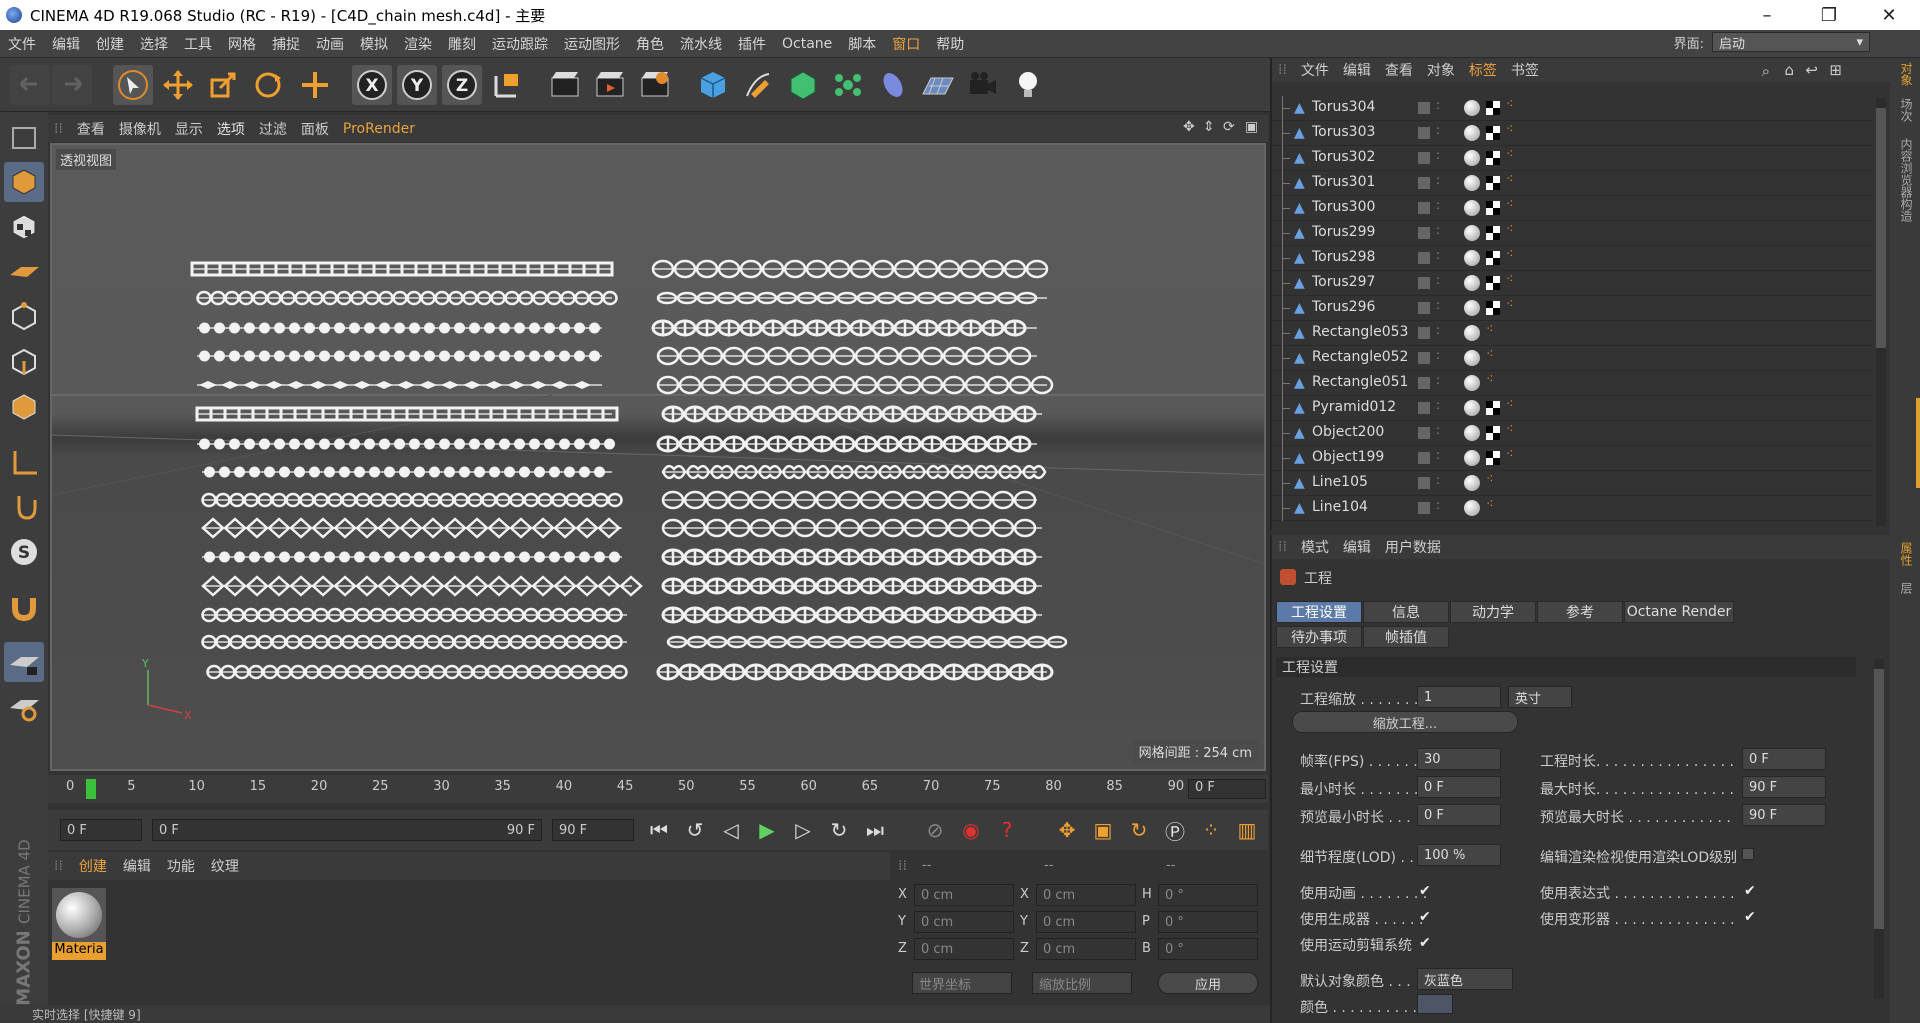 The width and height of the screenshot is (1920, 1023). I want to click on menu-item: 动画, so click(330, 44).